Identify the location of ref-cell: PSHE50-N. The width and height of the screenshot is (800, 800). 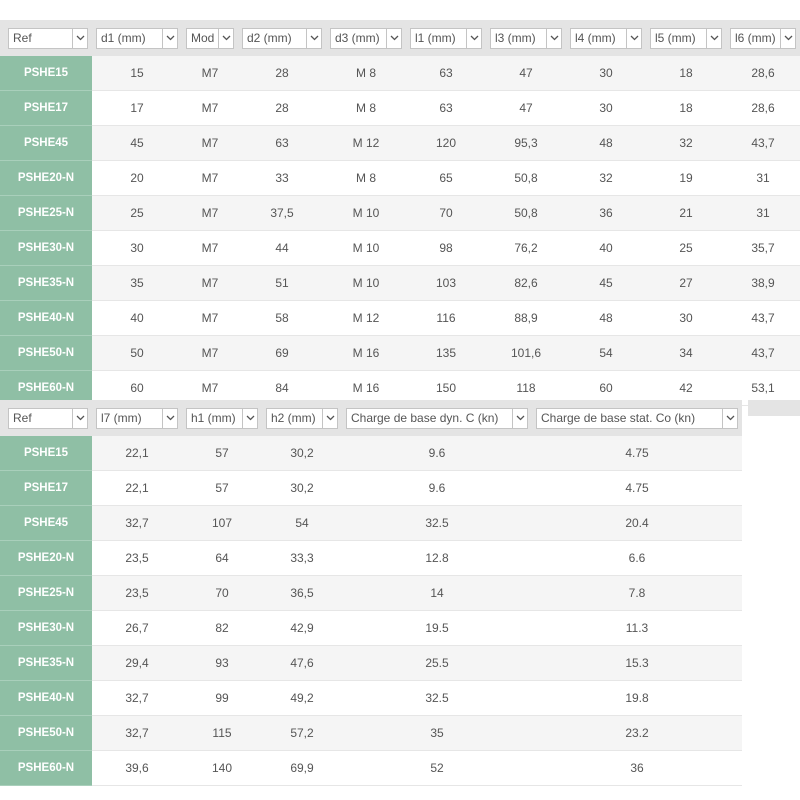
(46, 353).